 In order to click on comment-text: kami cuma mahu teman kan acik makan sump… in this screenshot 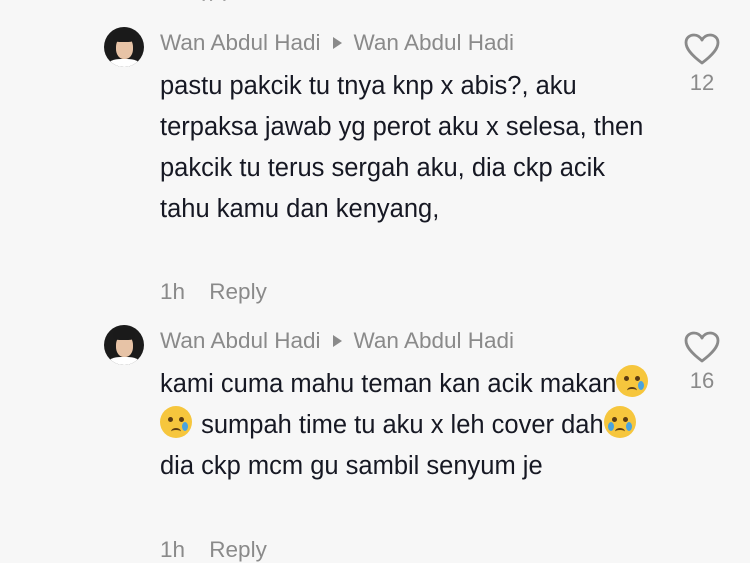, I will do `click(410, 425)`.